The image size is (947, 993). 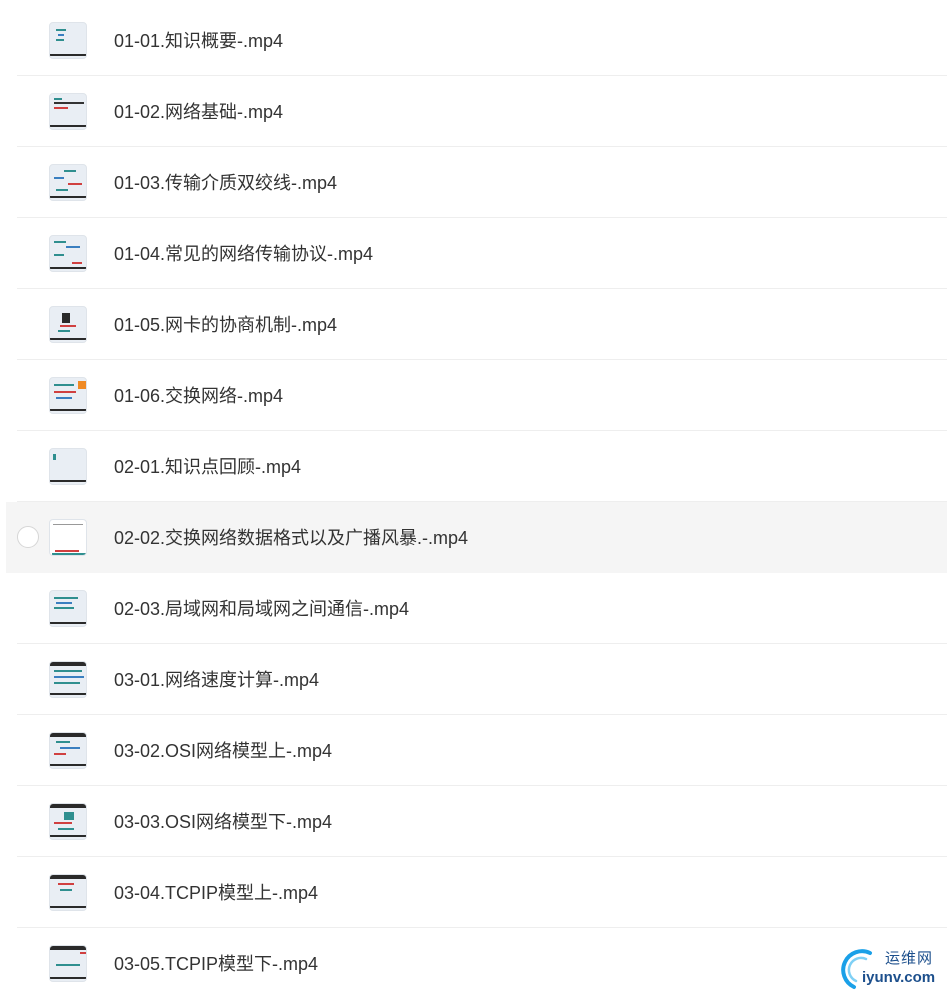 I want to click on select-radio, so click(x=28, y=537).